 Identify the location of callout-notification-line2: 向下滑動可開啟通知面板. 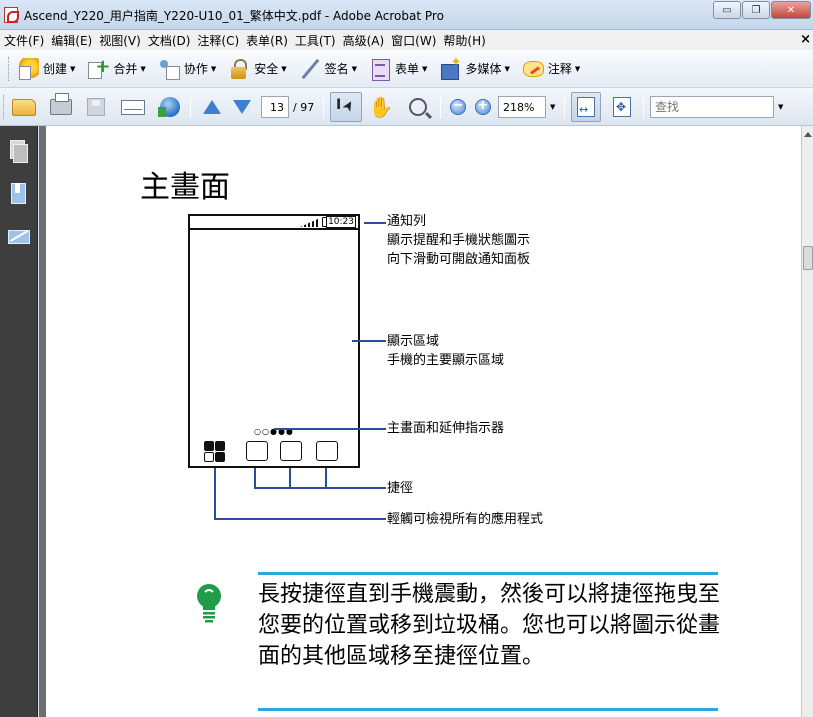
(459, 259).